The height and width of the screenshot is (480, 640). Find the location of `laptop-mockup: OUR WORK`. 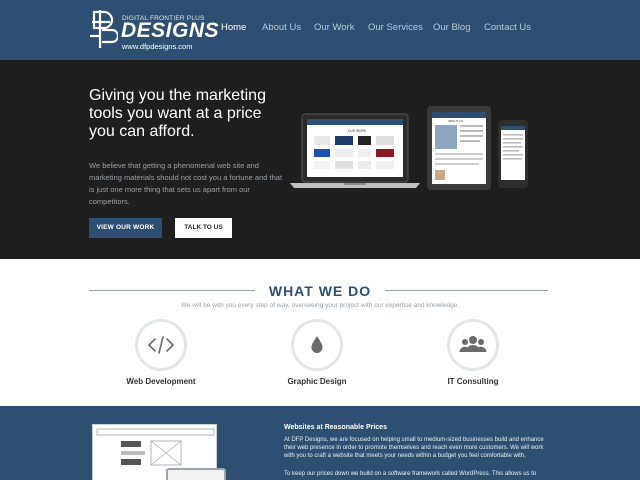

laptop-mockup: OUR WORK is located at coordinates (355, 150).